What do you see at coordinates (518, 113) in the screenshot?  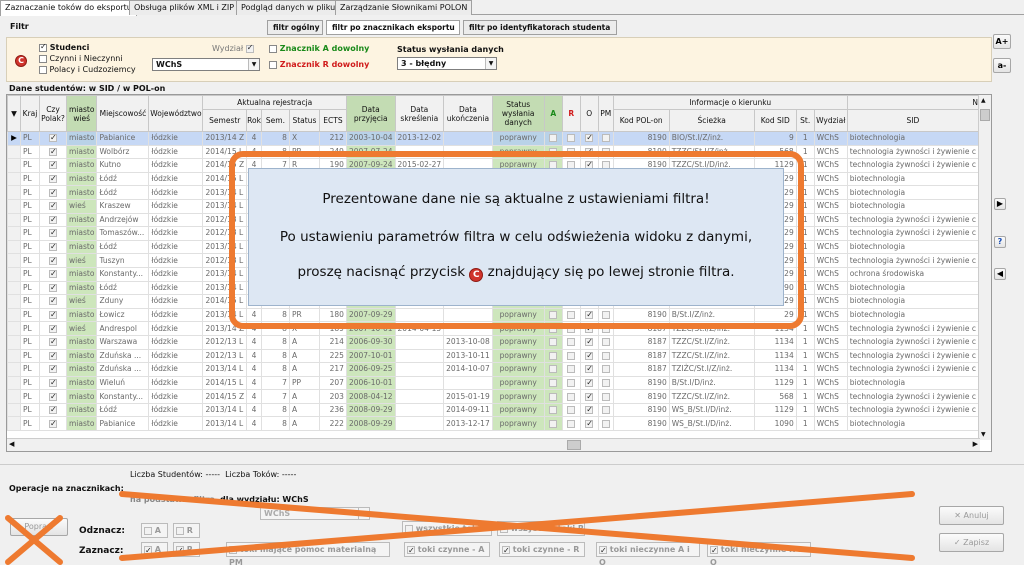 I see `col-status-wyslania: Status wysłania danych` at bounding box center [518, 113].